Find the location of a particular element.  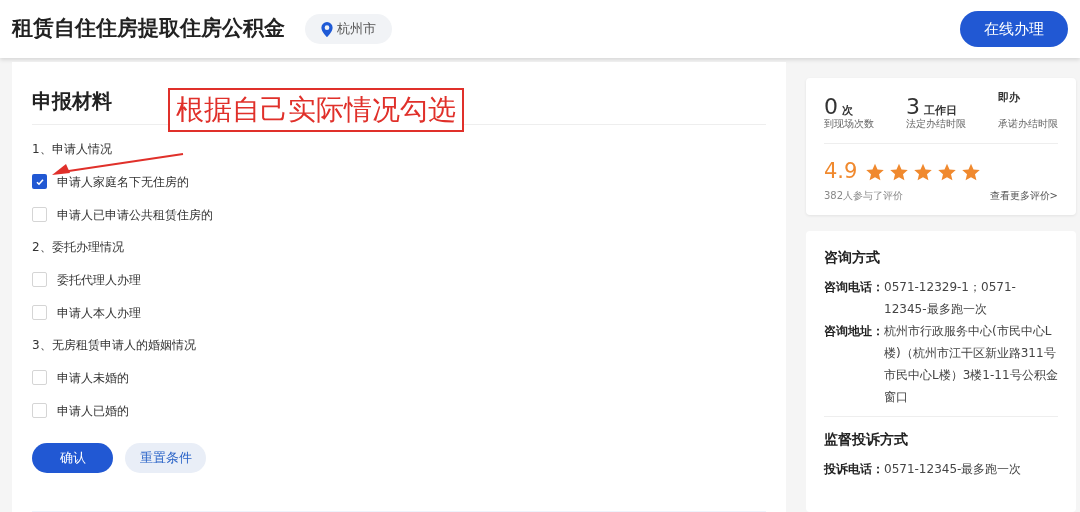

stat-label: 承诺办结时限 is located at coordinates (1028, 124).